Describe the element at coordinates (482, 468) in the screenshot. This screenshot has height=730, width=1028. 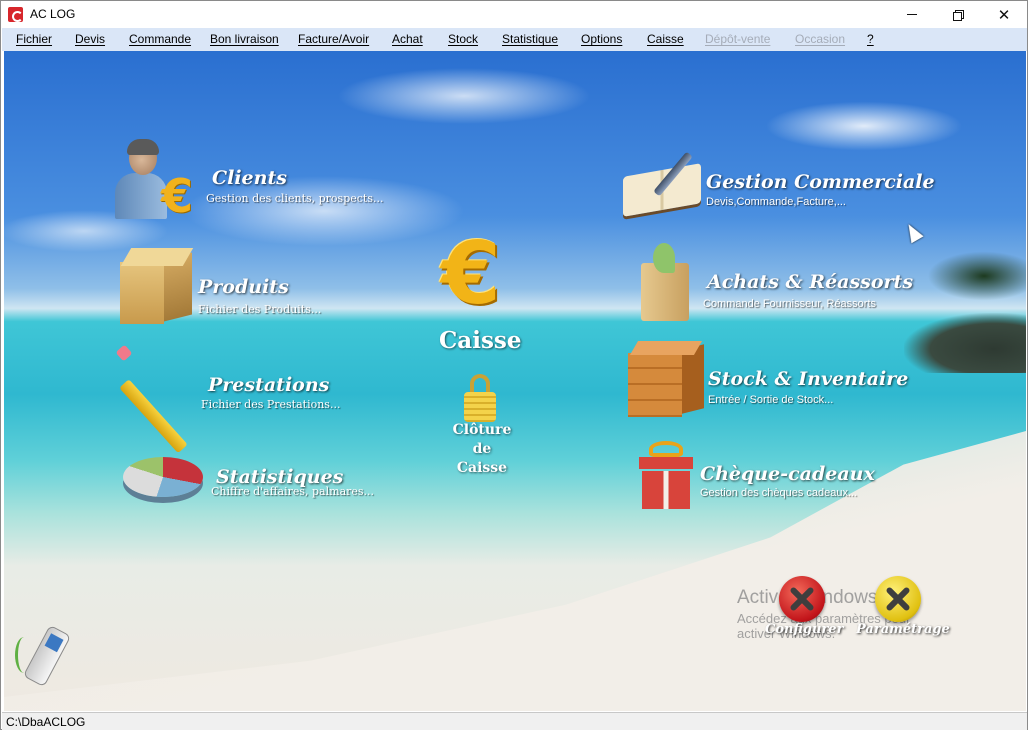
I see `cloture-line-2: Caisse` at that location.